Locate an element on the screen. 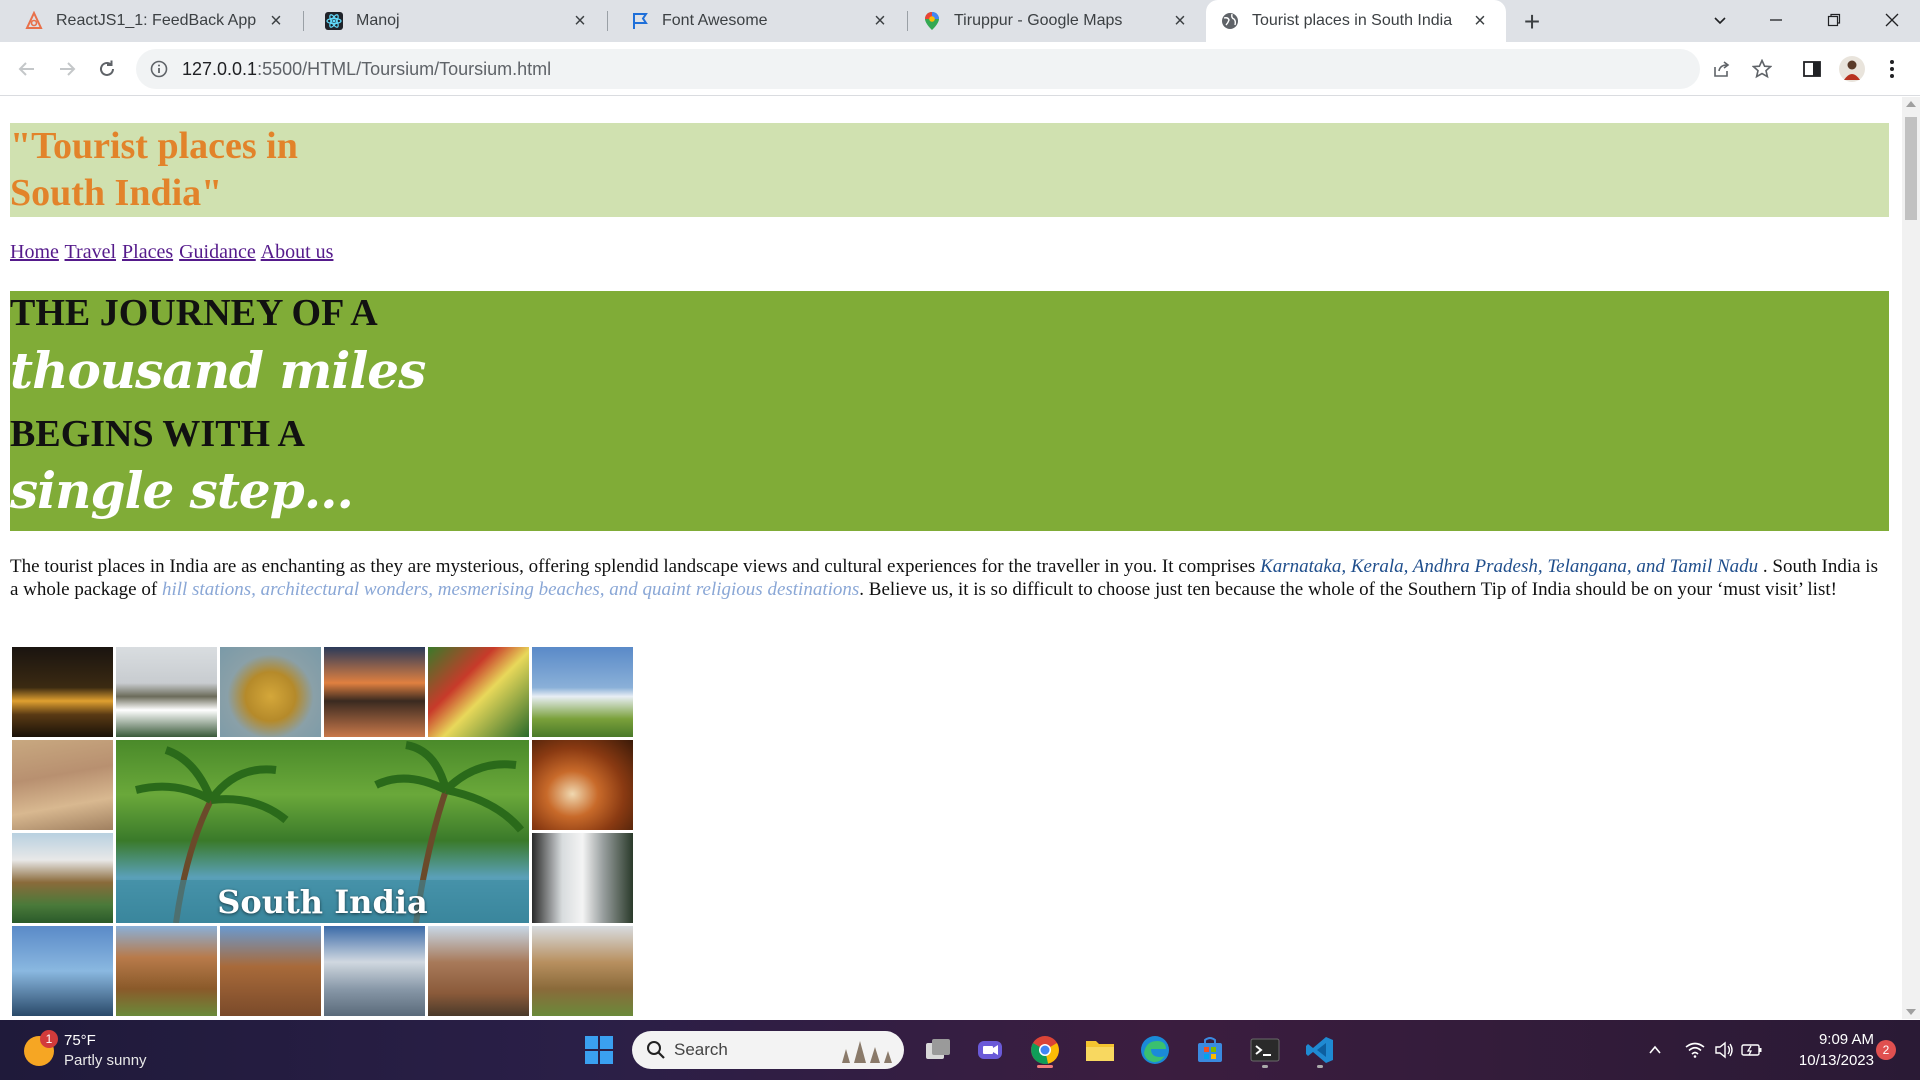 This screenshot has width=1920, height=1080. browser-menu-icon is located at coordinates (1892, 69).